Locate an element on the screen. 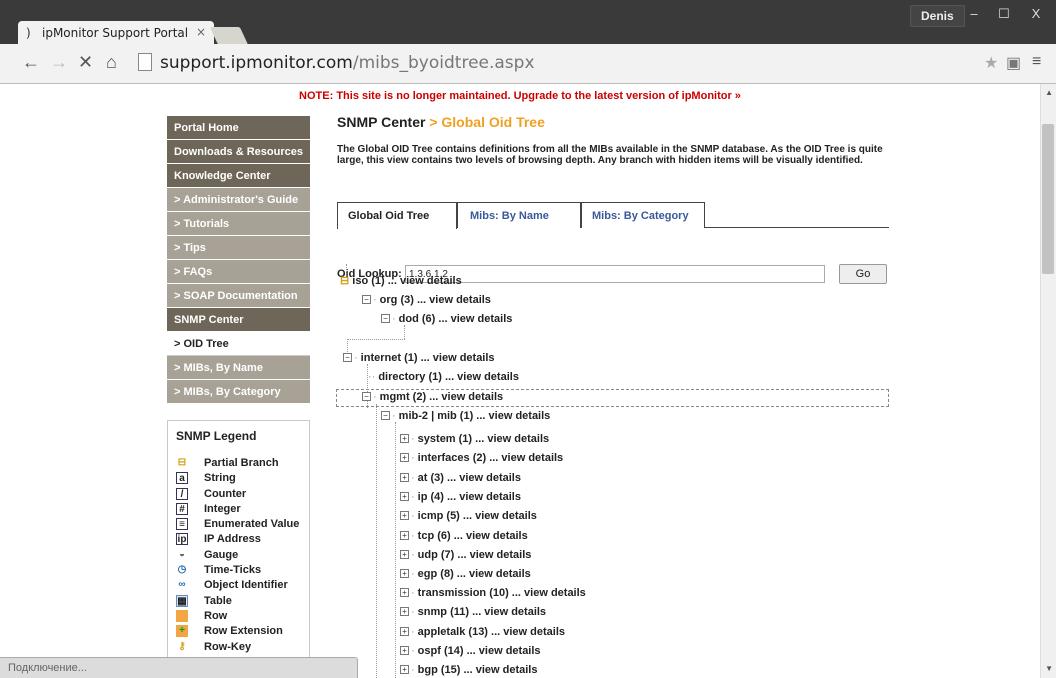  new-tab-button is located at coordinates (229, 36).